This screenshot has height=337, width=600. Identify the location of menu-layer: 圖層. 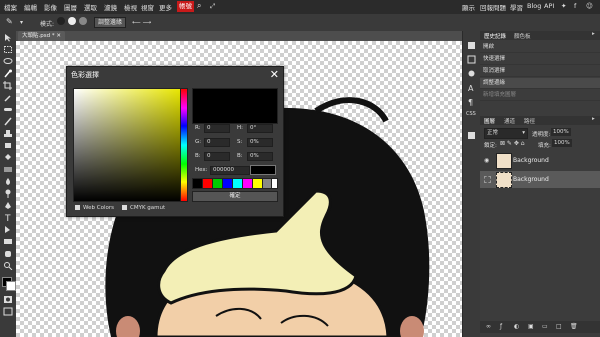
(70, 7).